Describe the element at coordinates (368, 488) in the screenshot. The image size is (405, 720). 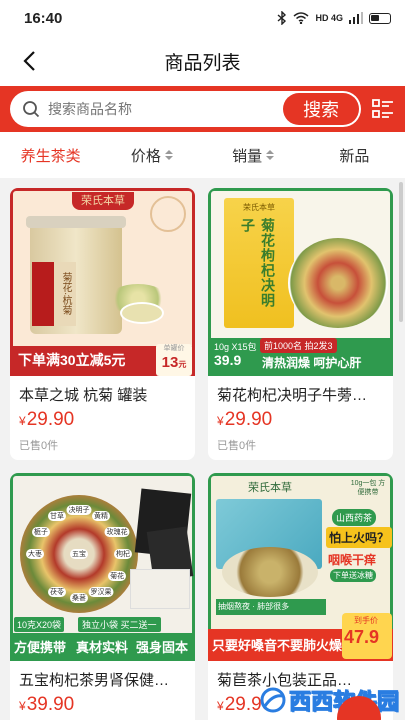
I see `top-label: 10g一包 方便携带` at that location.